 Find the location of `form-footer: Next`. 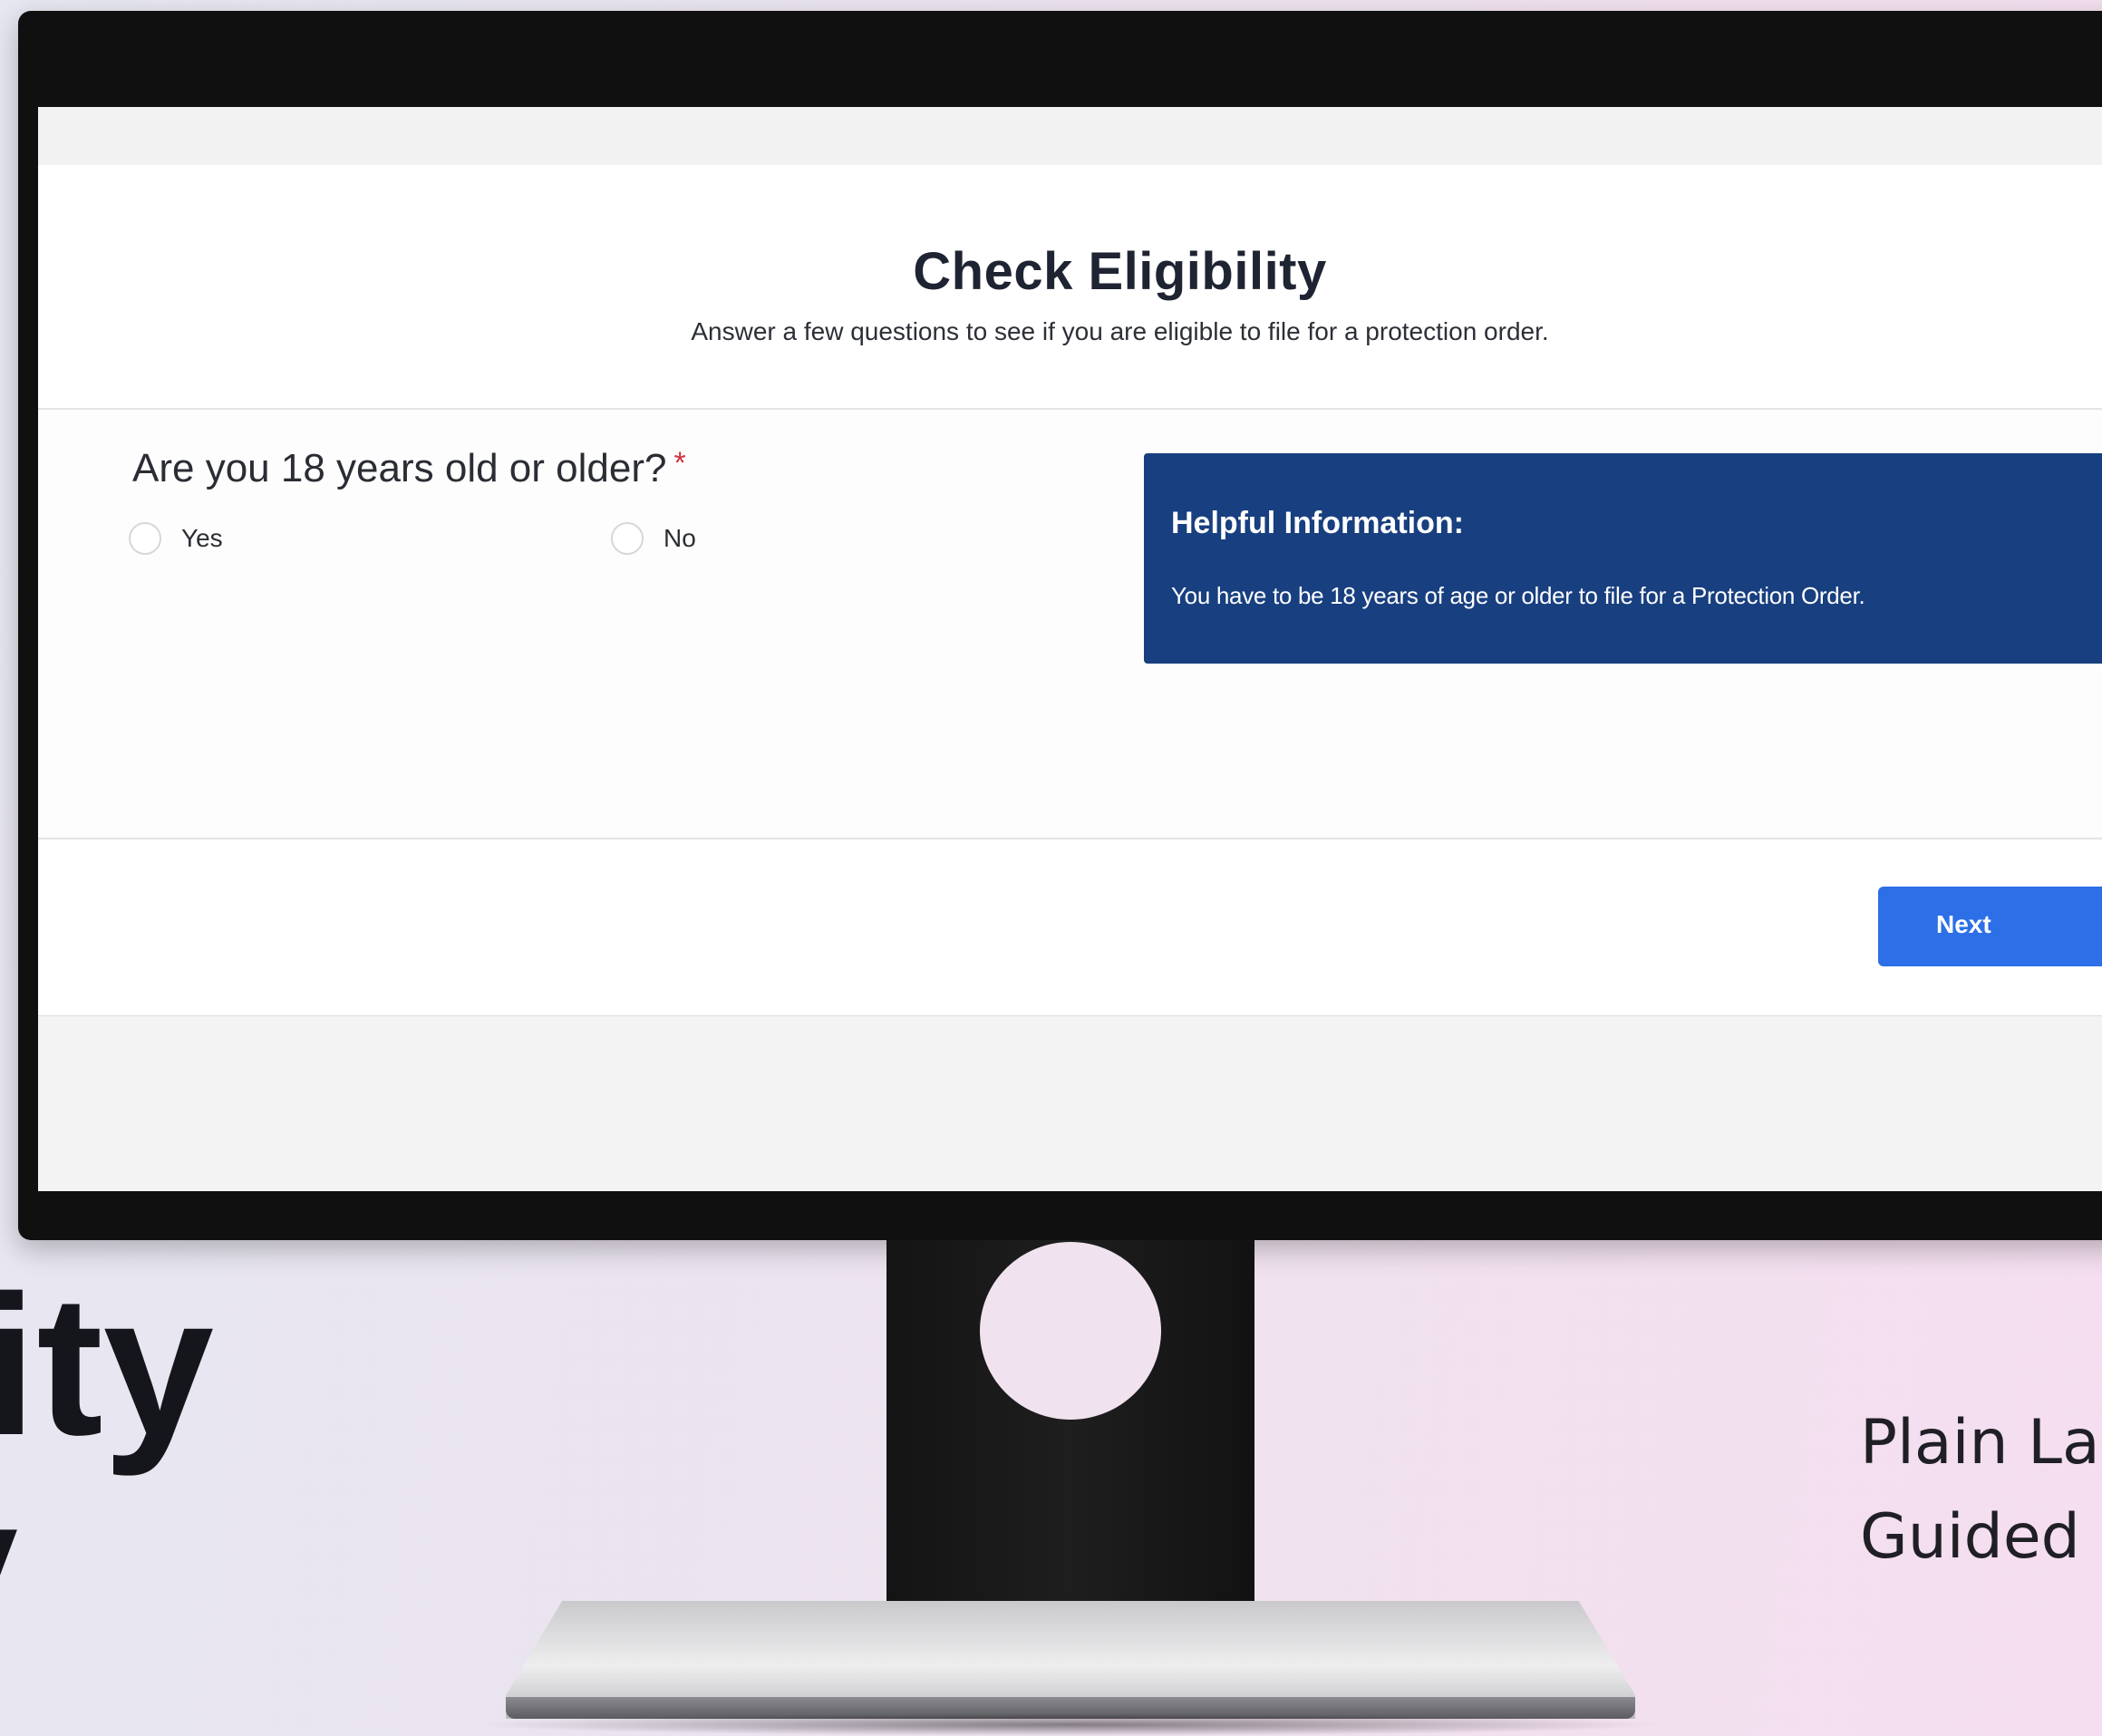

form-footer: Next is located at coordinates (1070, 928).